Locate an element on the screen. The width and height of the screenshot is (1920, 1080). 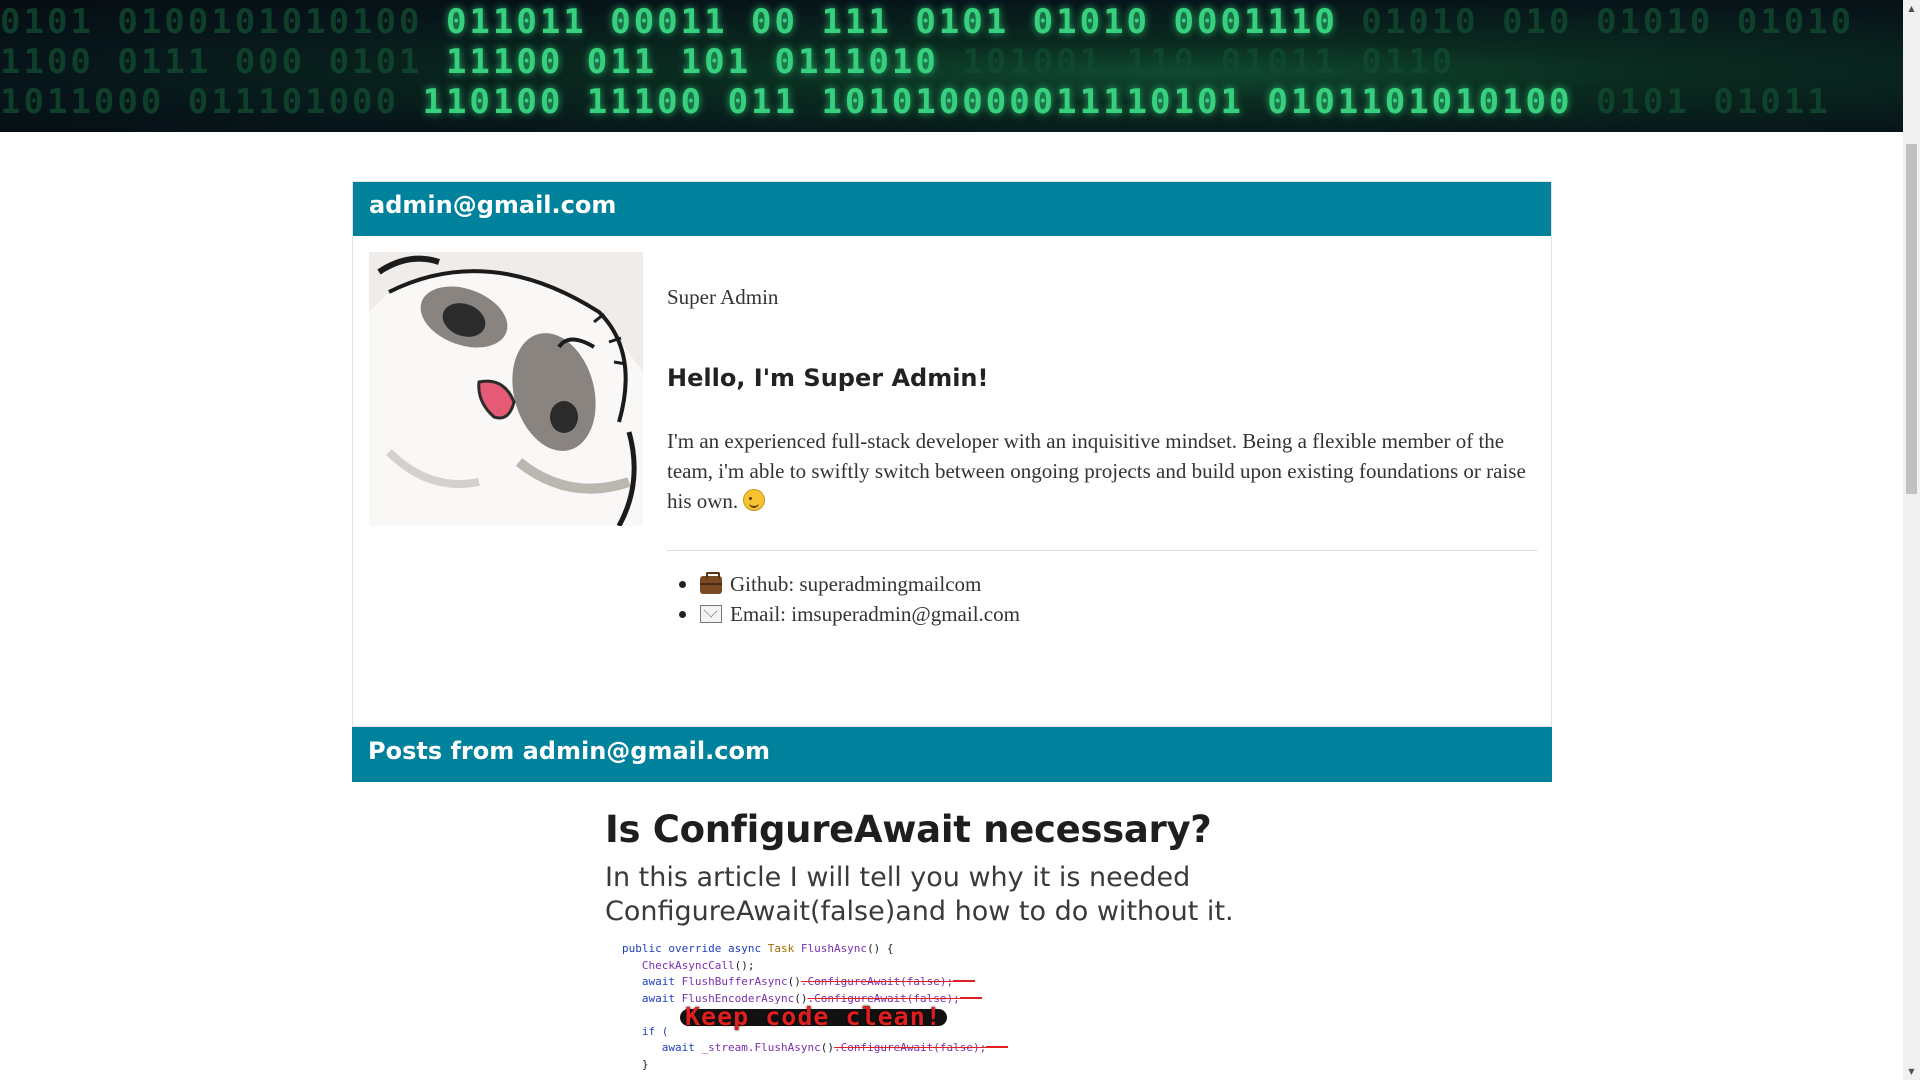
envelope-icon is located at coordinates (711, 614).